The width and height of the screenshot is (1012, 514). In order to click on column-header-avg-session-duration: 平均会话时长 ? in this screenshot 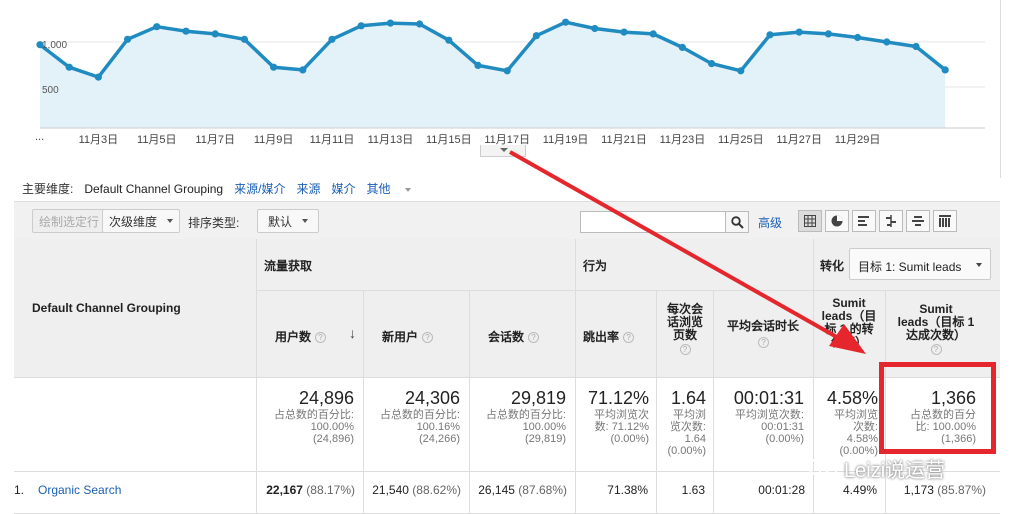, I will do `click(764, 334)`.